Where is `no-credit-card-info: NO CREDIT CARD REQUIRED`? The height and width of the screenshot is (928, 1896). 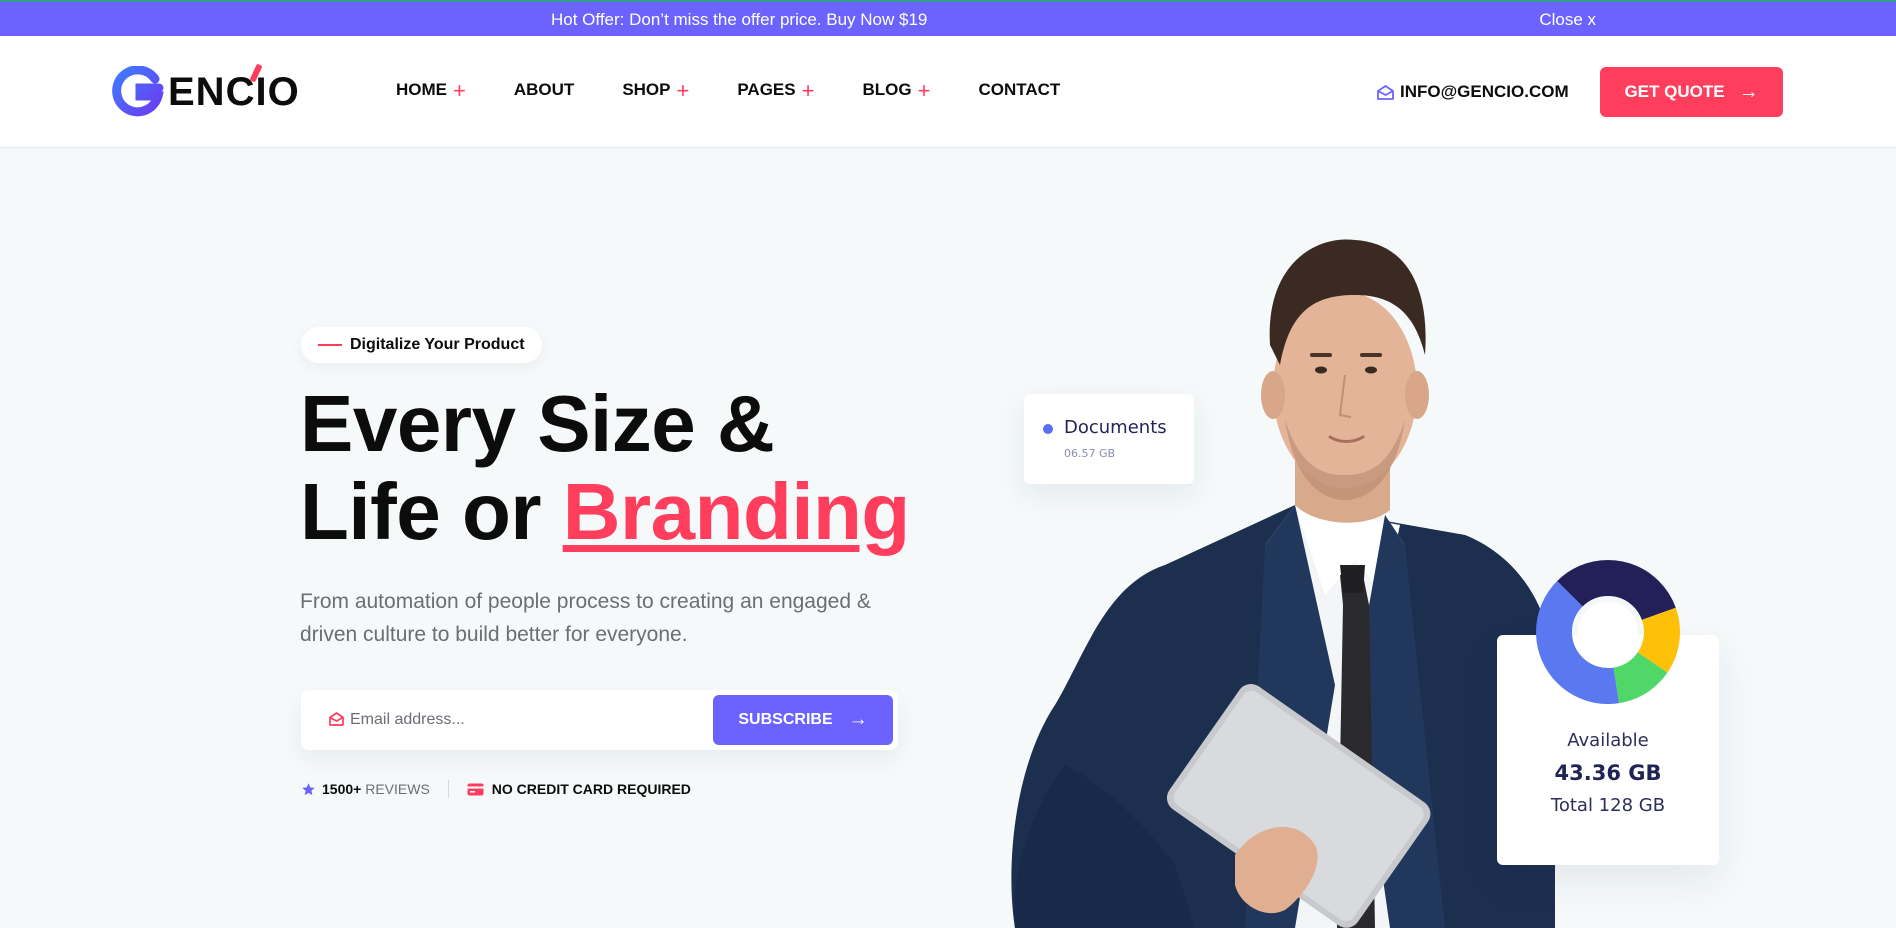 no-credit-card-info: NO CREDIT CARD REQUIRED is located at coordinates (579, 789).